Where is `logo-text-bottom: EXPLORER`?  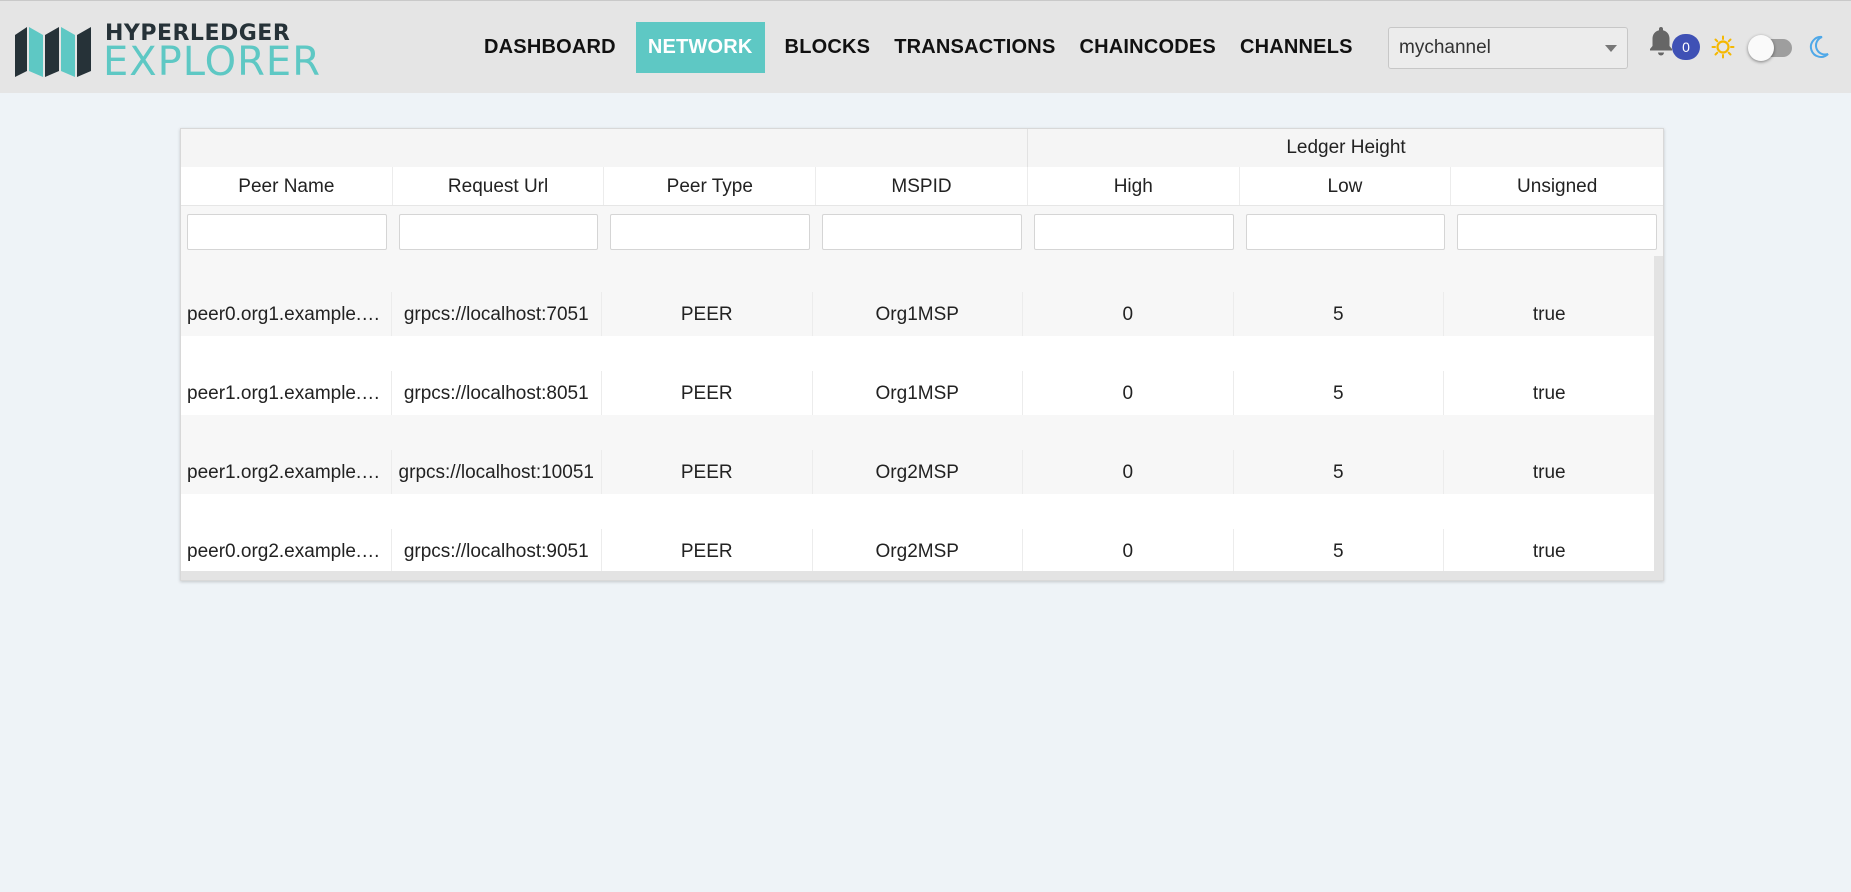
logo-text-bottom: EXPLORER is located at coordinates (212, 62).